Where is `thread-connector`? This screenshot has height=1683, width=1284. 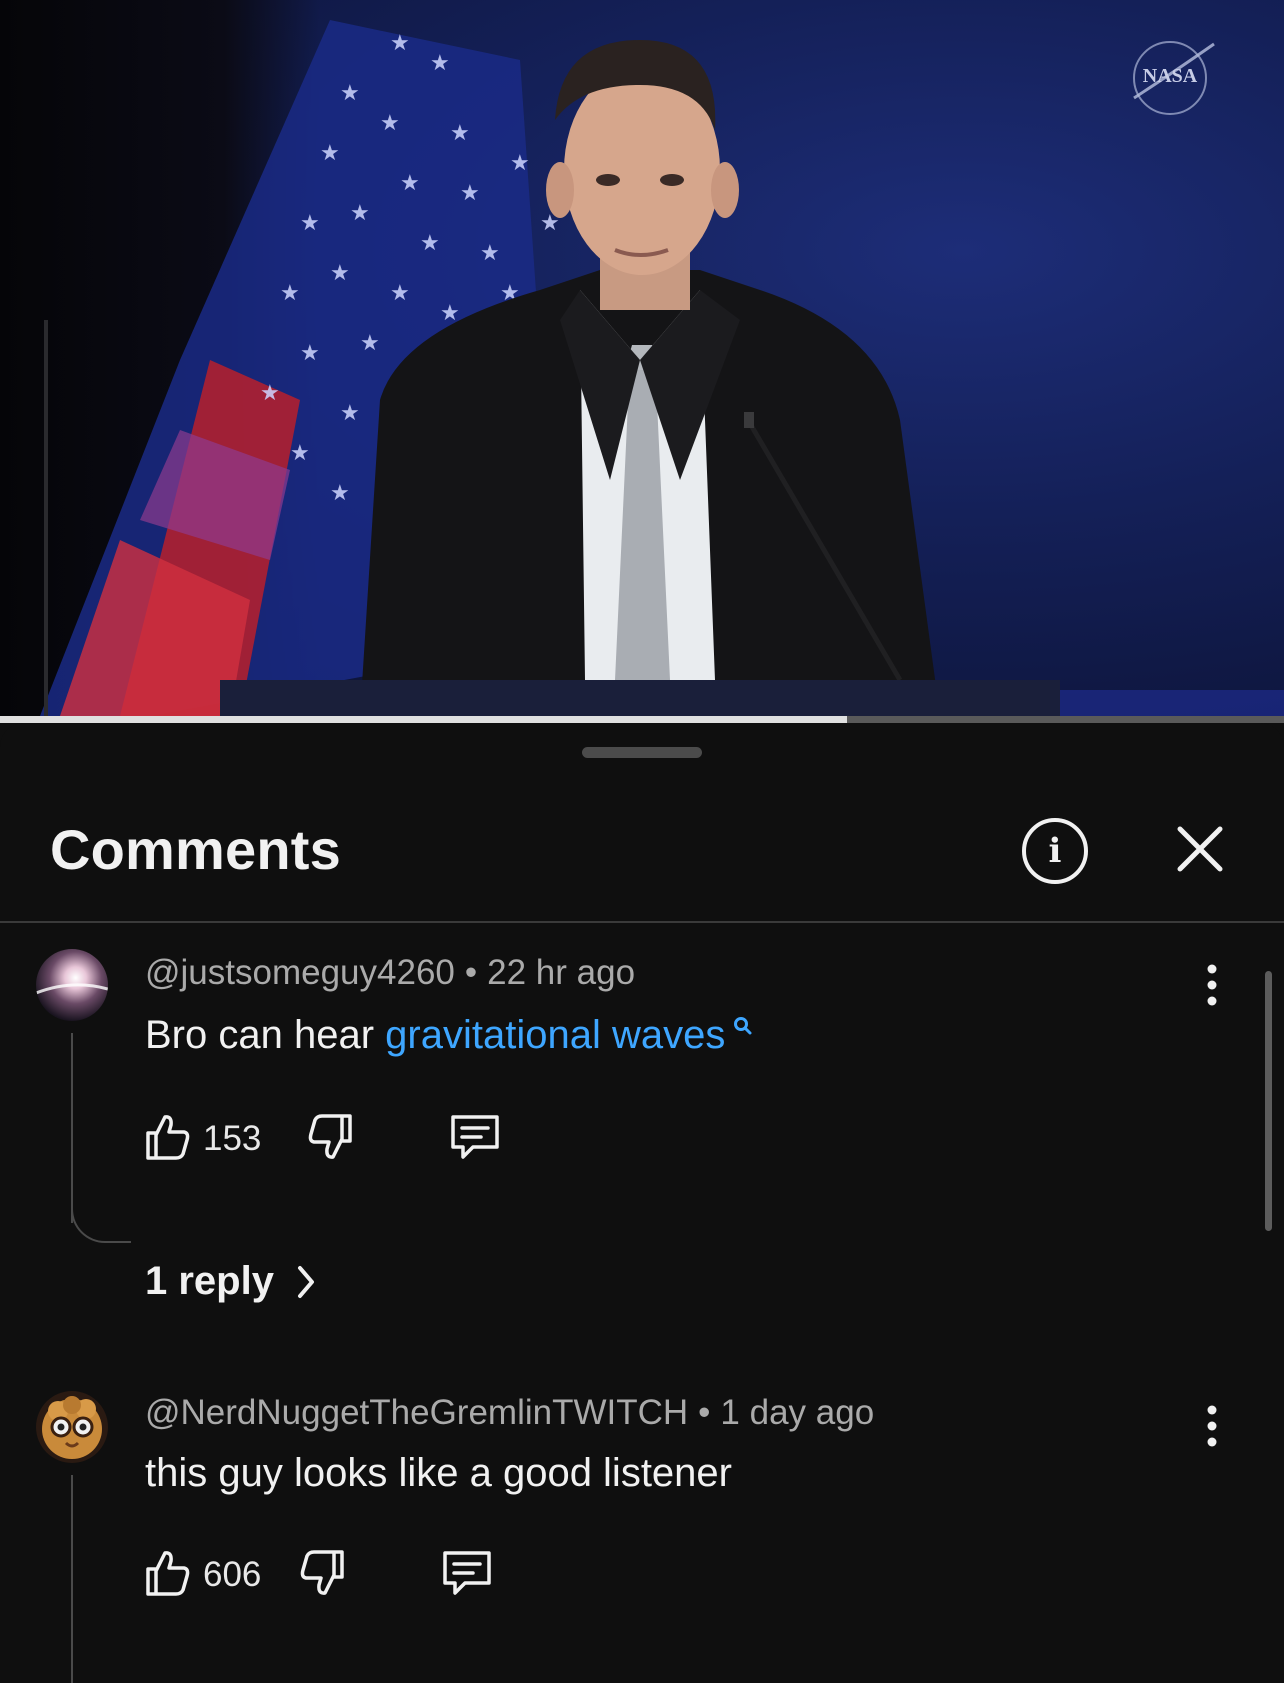 thread-connector is located at coordinates (101, 1223).